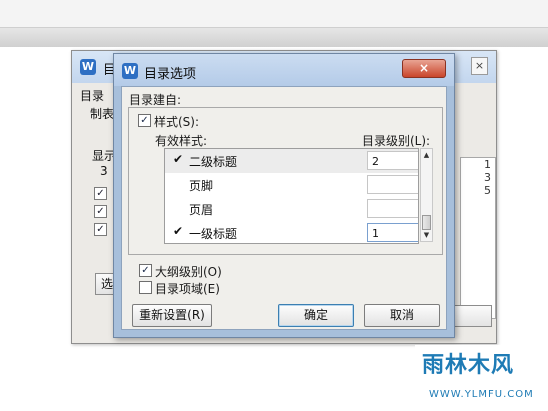  What do you see at coordinates (144, 120) in the screenshot?
I see `styles-checkbox: ✓` at bounding box center [144, 120].